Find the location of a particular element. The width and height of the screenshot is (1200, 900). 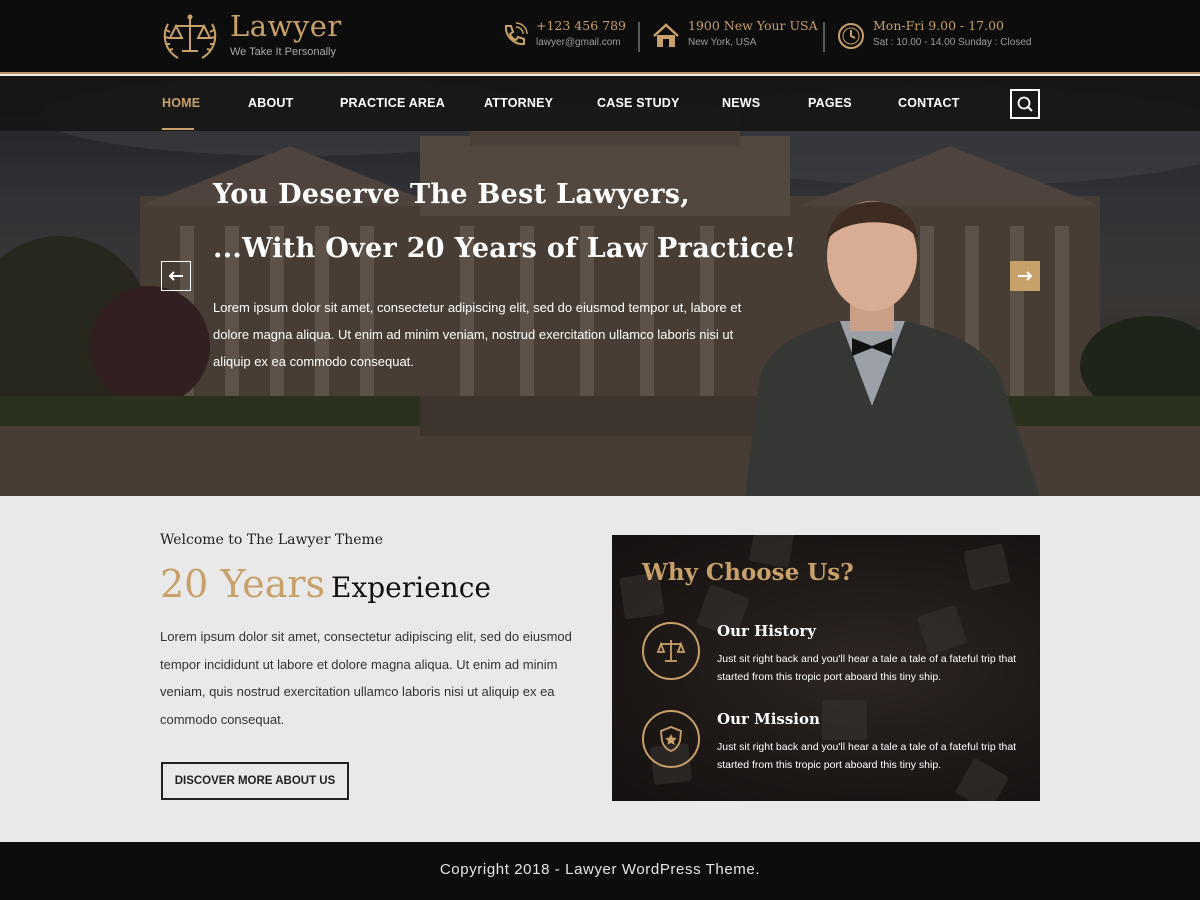

slider-next-button is located at coordinates (1025, 276).